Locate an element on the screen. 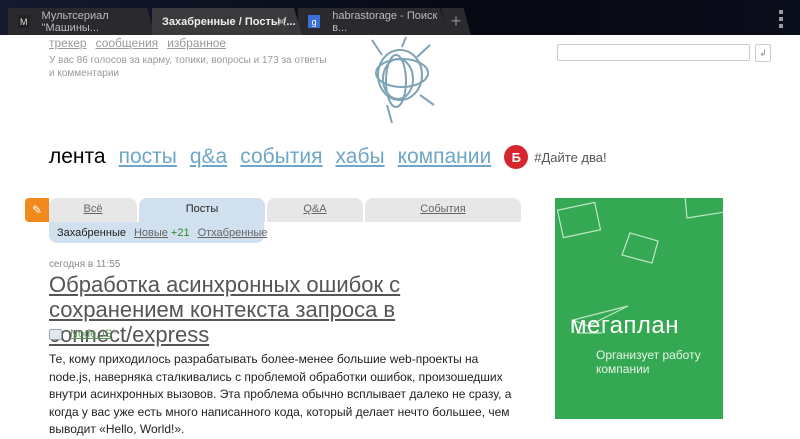 Image resolution: width=800 pixels, height=439 pixels. nav-companies: компании is located at coordinates (445, 157).